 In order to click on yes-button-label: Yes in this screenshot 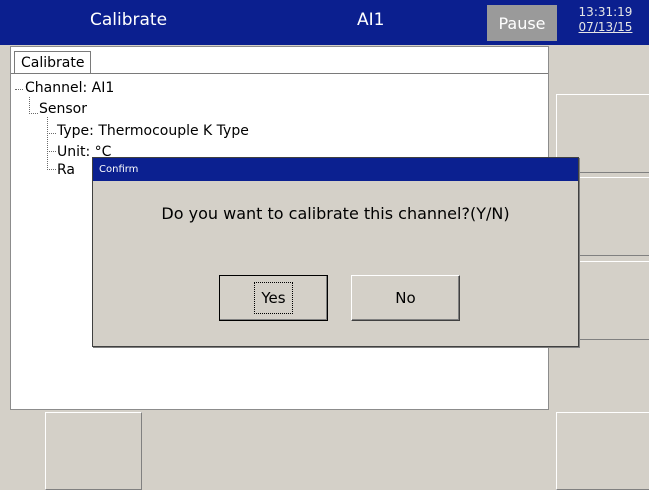, I will do `click(273, 298)`.